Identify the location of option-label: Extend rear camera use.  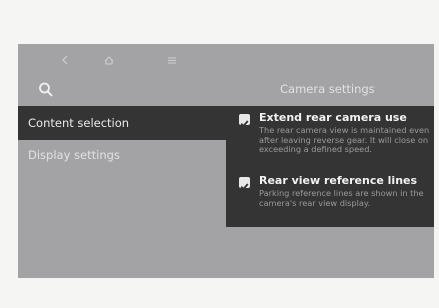
(333, 117).